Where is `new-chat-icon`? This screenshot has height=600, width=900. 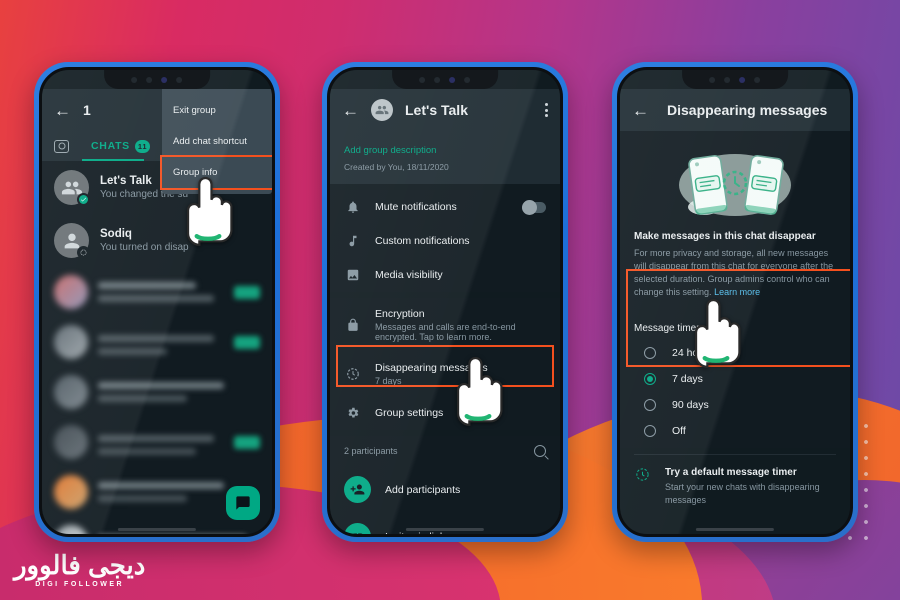 new-chat-icon is located at coordinates (243, 503).